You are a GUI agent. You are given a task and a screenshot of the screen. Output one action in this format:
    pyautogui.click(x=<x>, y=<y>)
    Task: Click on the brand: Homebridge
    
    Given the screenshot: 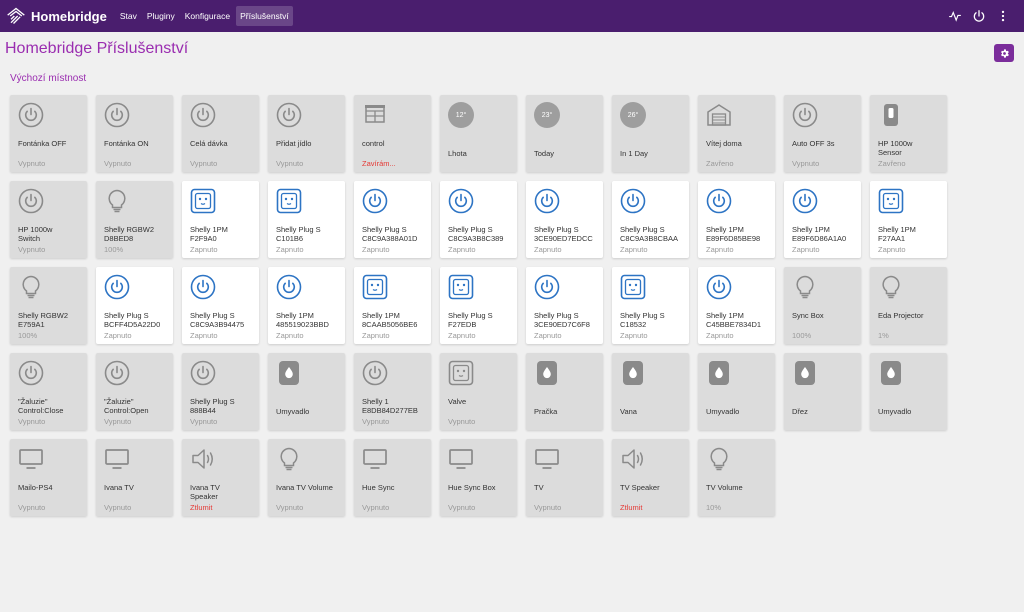 What is the action you would take?
    pyautogui.click(x=56, y=16)
    